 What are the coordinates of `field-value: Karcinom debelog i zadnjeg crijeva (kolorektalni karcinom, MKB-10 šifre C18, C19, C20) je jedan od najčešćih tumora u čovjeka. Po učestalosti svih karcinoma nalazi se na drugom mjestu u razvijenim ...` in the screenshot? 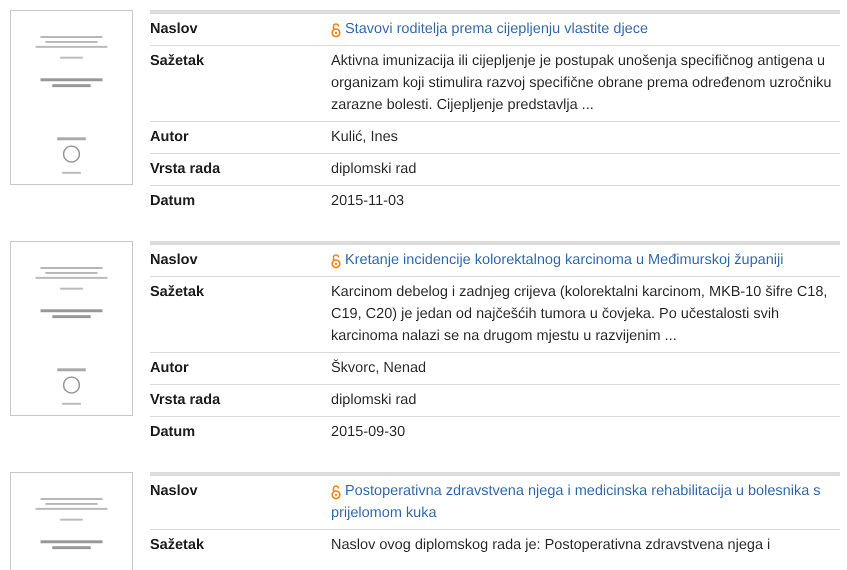 It's located at (579, 314).